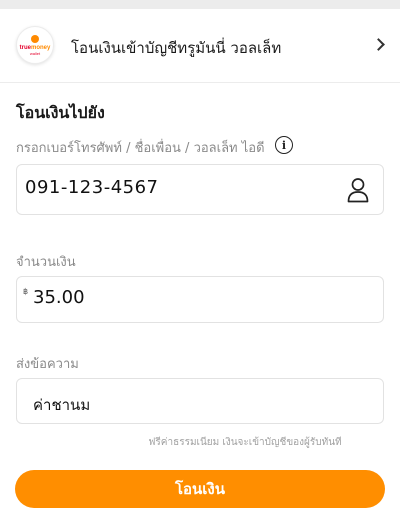 The height and width of the screenshot is (520, 400). I want to click on person-icon, so click(358, 190).